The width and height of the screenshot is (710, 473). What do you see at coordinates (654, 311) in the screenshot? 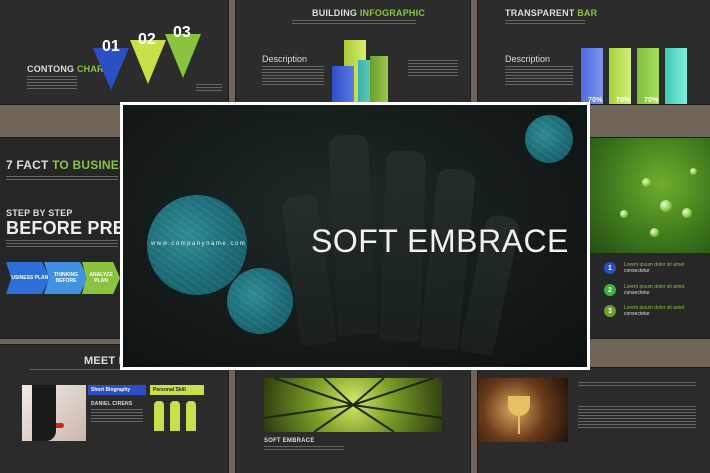
I see `step-text-3: Lorem ipsum dolor sit amet consectetur` at bounding box center [654, 311].